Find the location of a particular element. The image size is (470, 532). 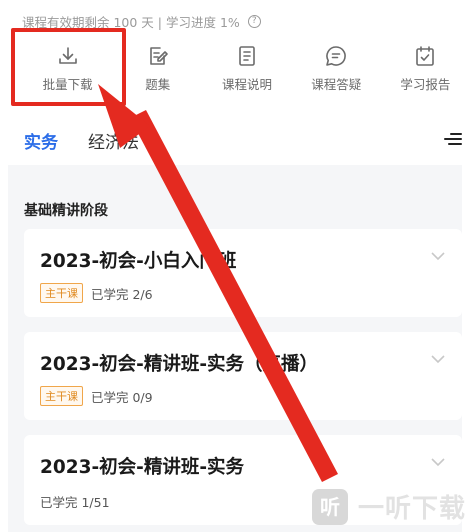

course-qa-label: 课程答疑 is located at coordinates (336, 84).